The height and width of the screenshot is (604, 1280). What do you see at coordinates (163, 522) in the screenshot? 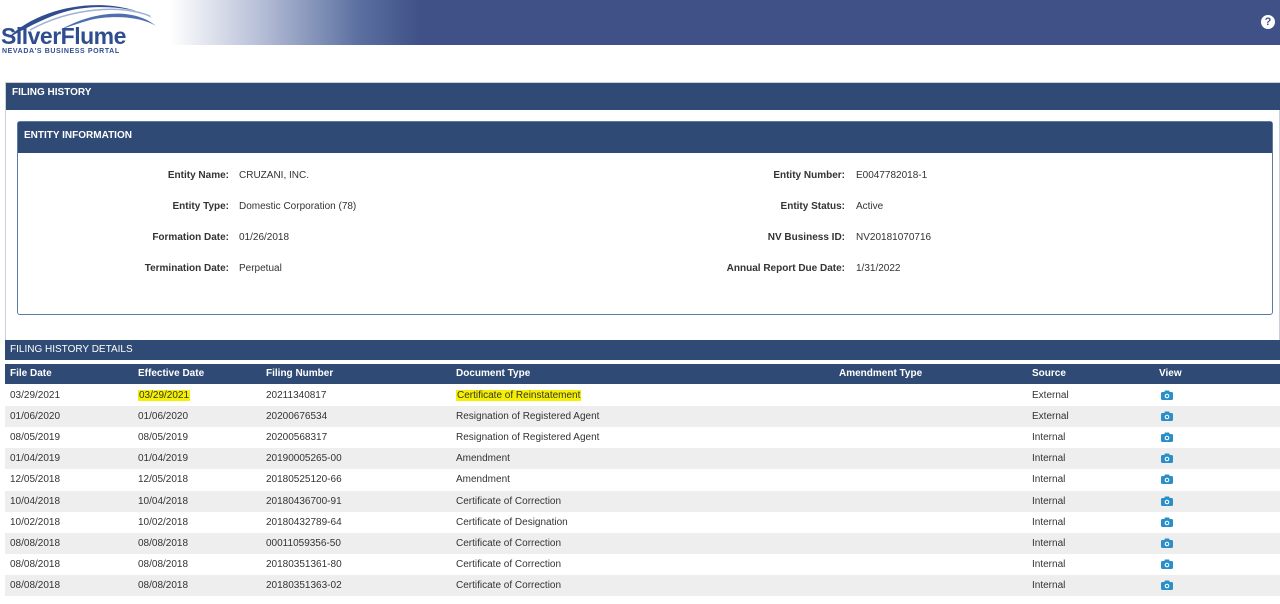
I see `cell-effective-date: 10/02/2018` at bounding box center [163, 522].